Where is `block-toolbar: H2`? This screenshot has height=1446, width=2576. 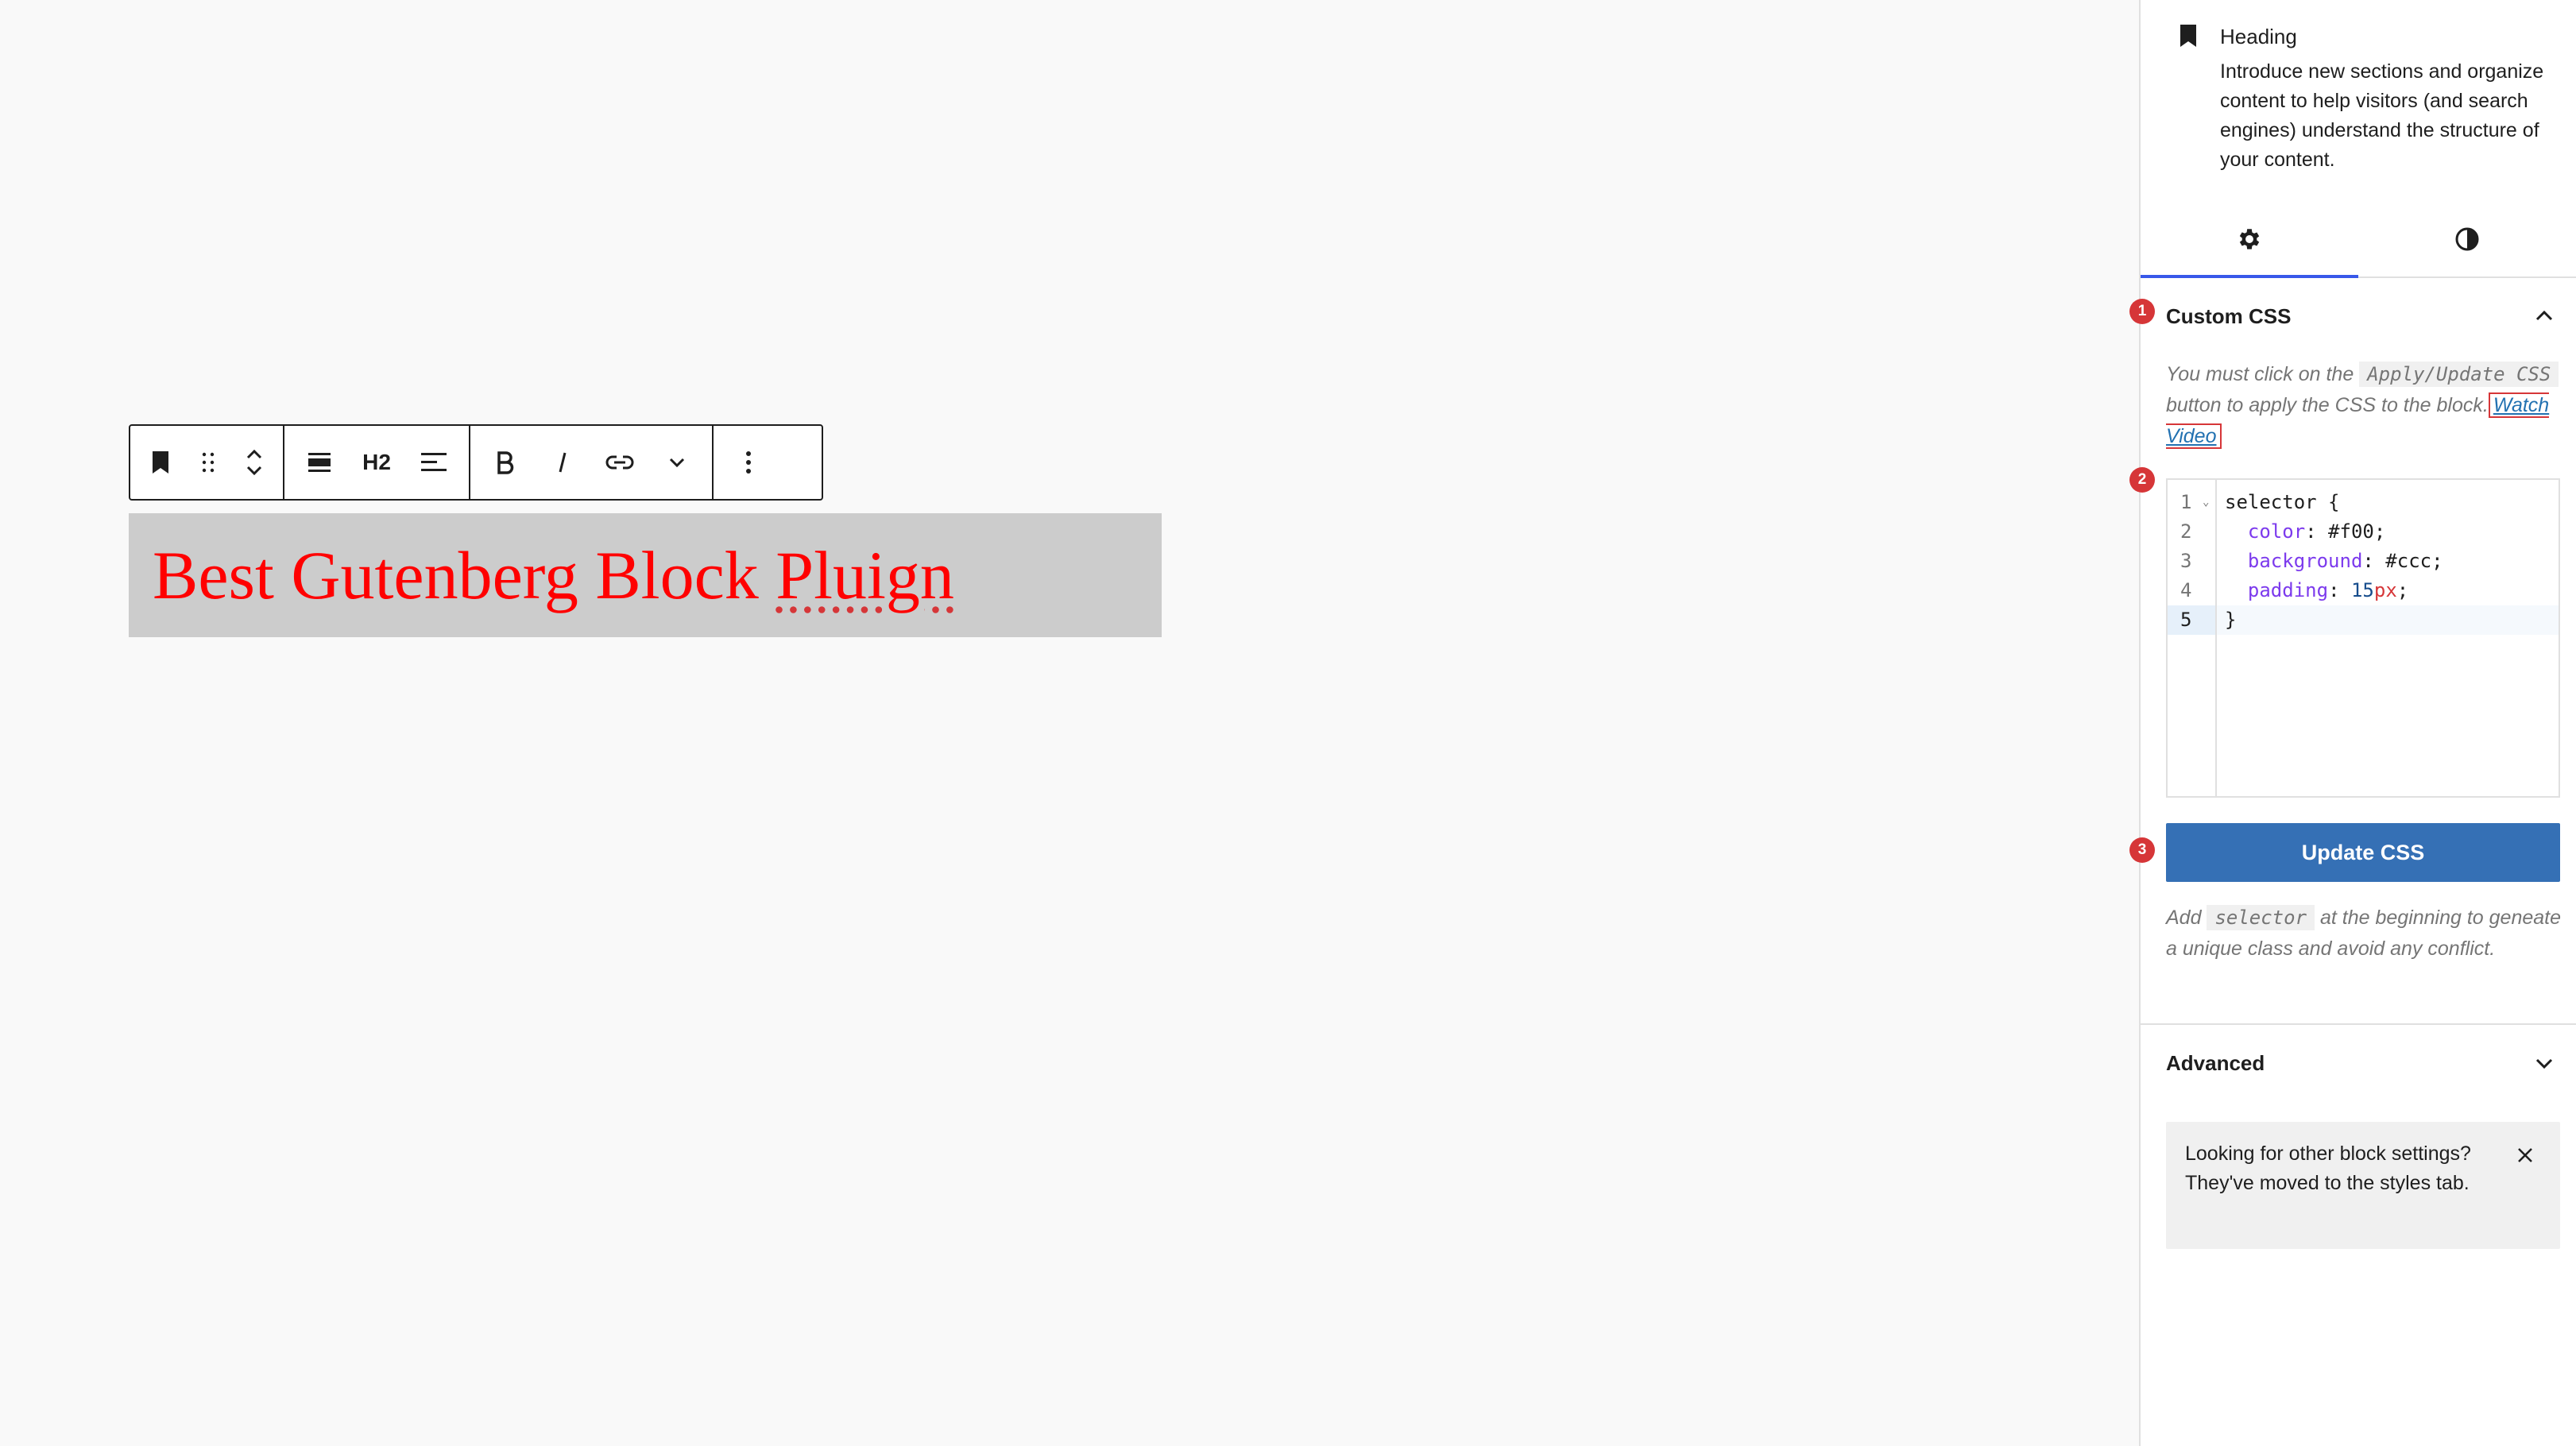
block-toolbar: H2 is located at coordinates (476, 462).